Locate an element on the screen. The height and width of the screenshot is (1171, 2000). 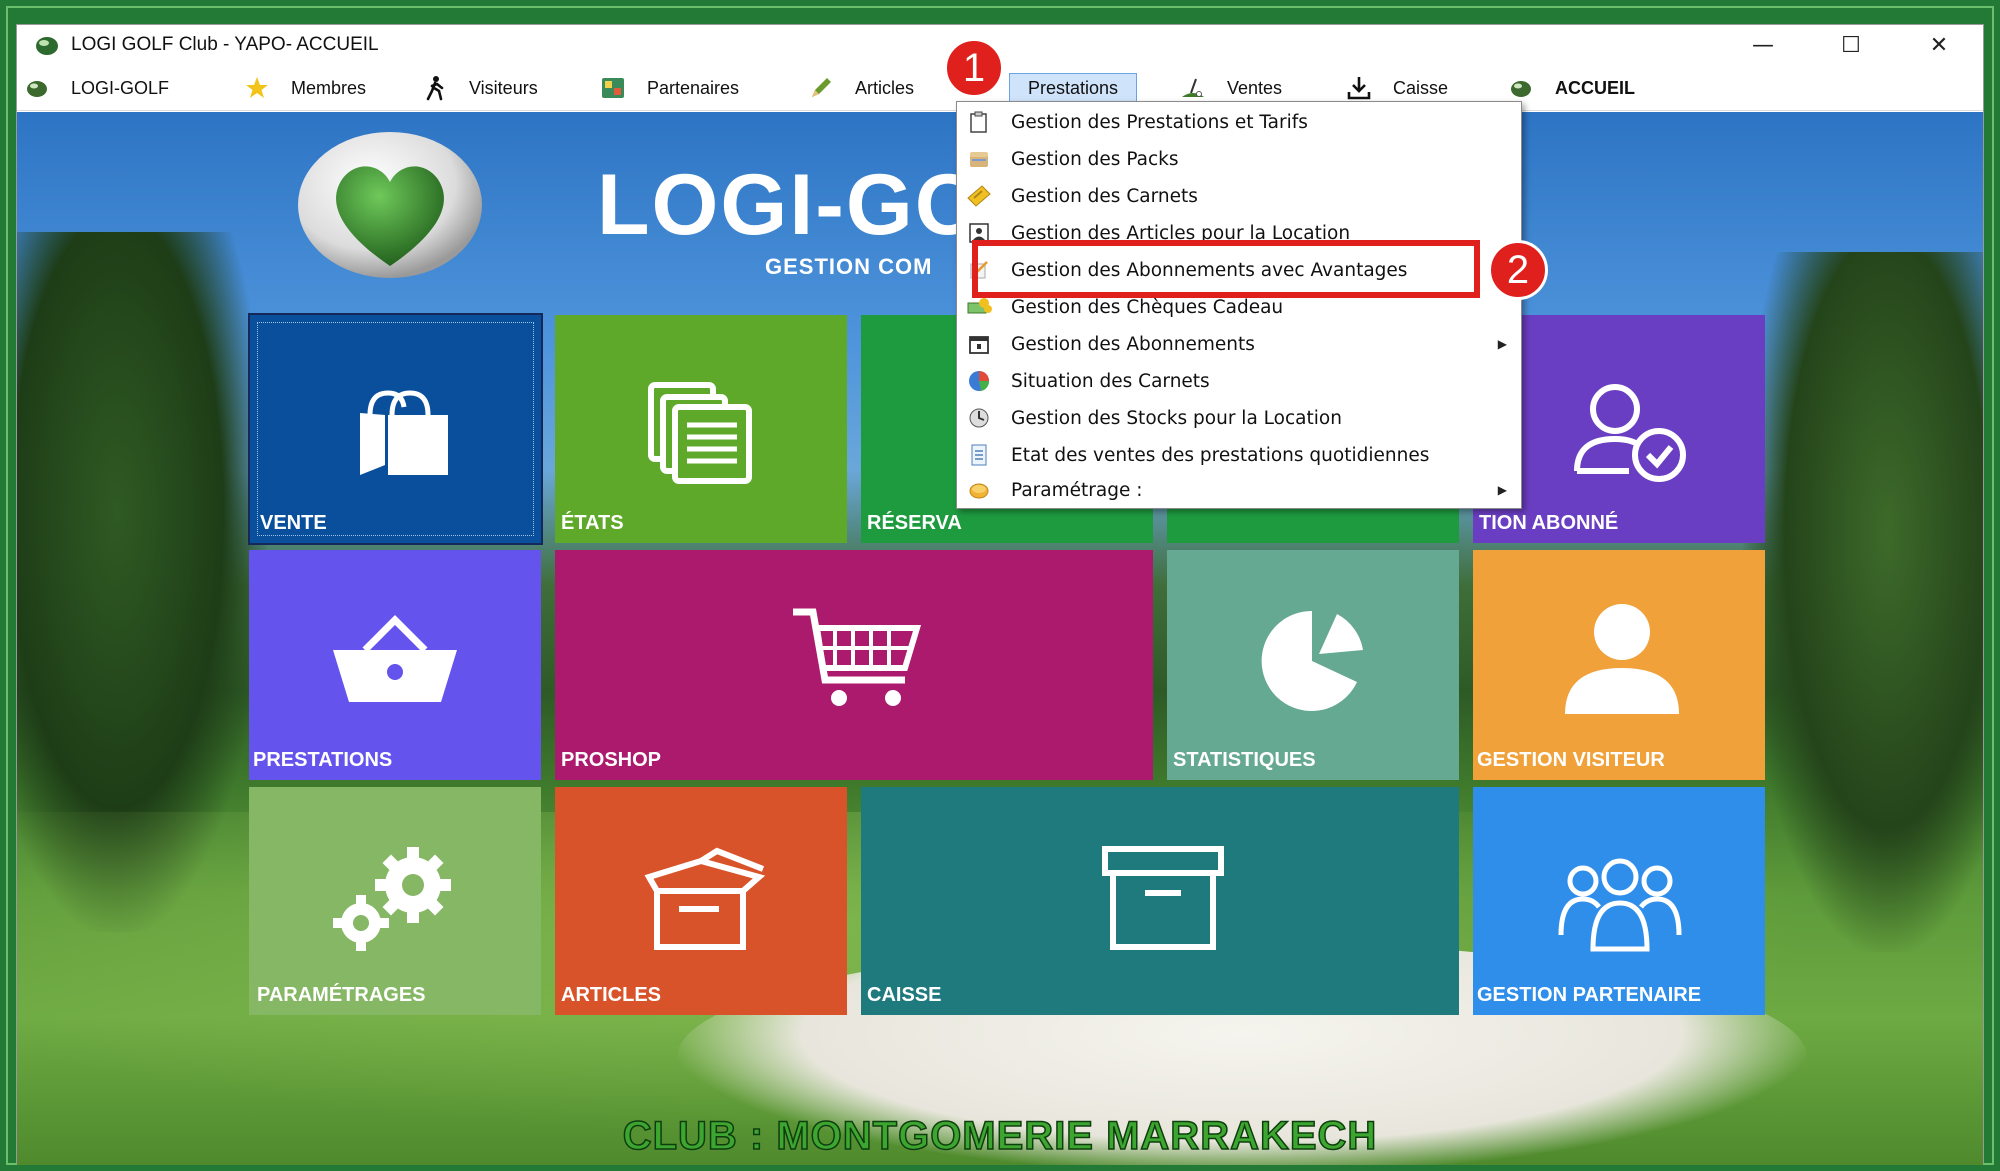
archive-box-icon is located at coordinates (1163, 898).